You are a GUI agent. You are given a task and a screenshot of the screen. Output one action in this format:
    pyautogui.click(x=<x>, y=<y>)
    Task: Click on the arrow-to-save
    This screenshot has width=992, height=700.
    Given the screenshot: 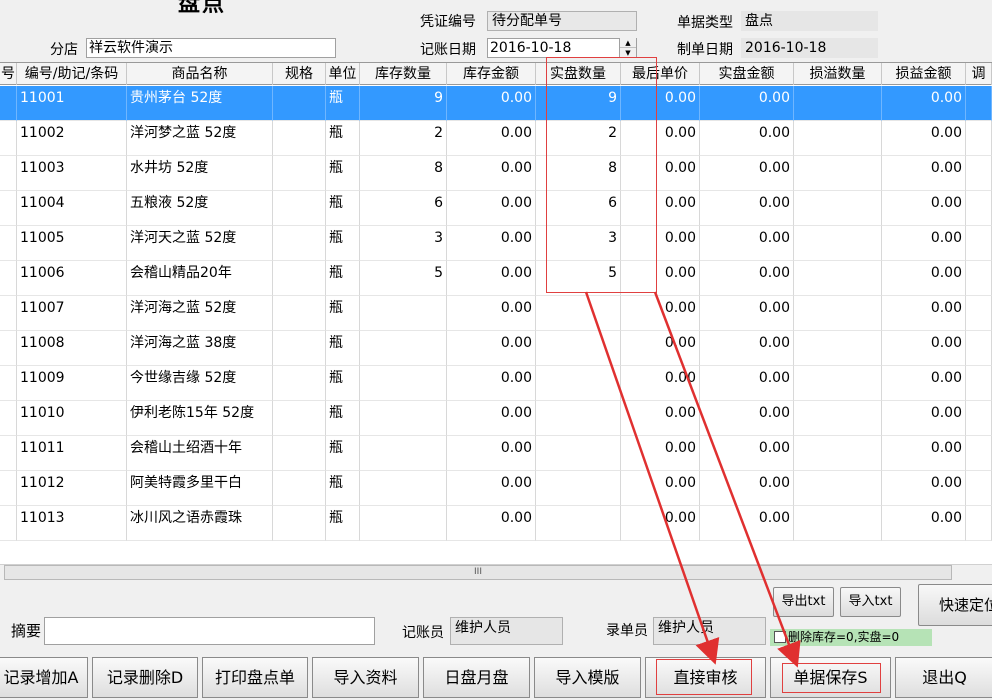 What is the action you would take?
    pyautogui.click(x=727, y=479)
    